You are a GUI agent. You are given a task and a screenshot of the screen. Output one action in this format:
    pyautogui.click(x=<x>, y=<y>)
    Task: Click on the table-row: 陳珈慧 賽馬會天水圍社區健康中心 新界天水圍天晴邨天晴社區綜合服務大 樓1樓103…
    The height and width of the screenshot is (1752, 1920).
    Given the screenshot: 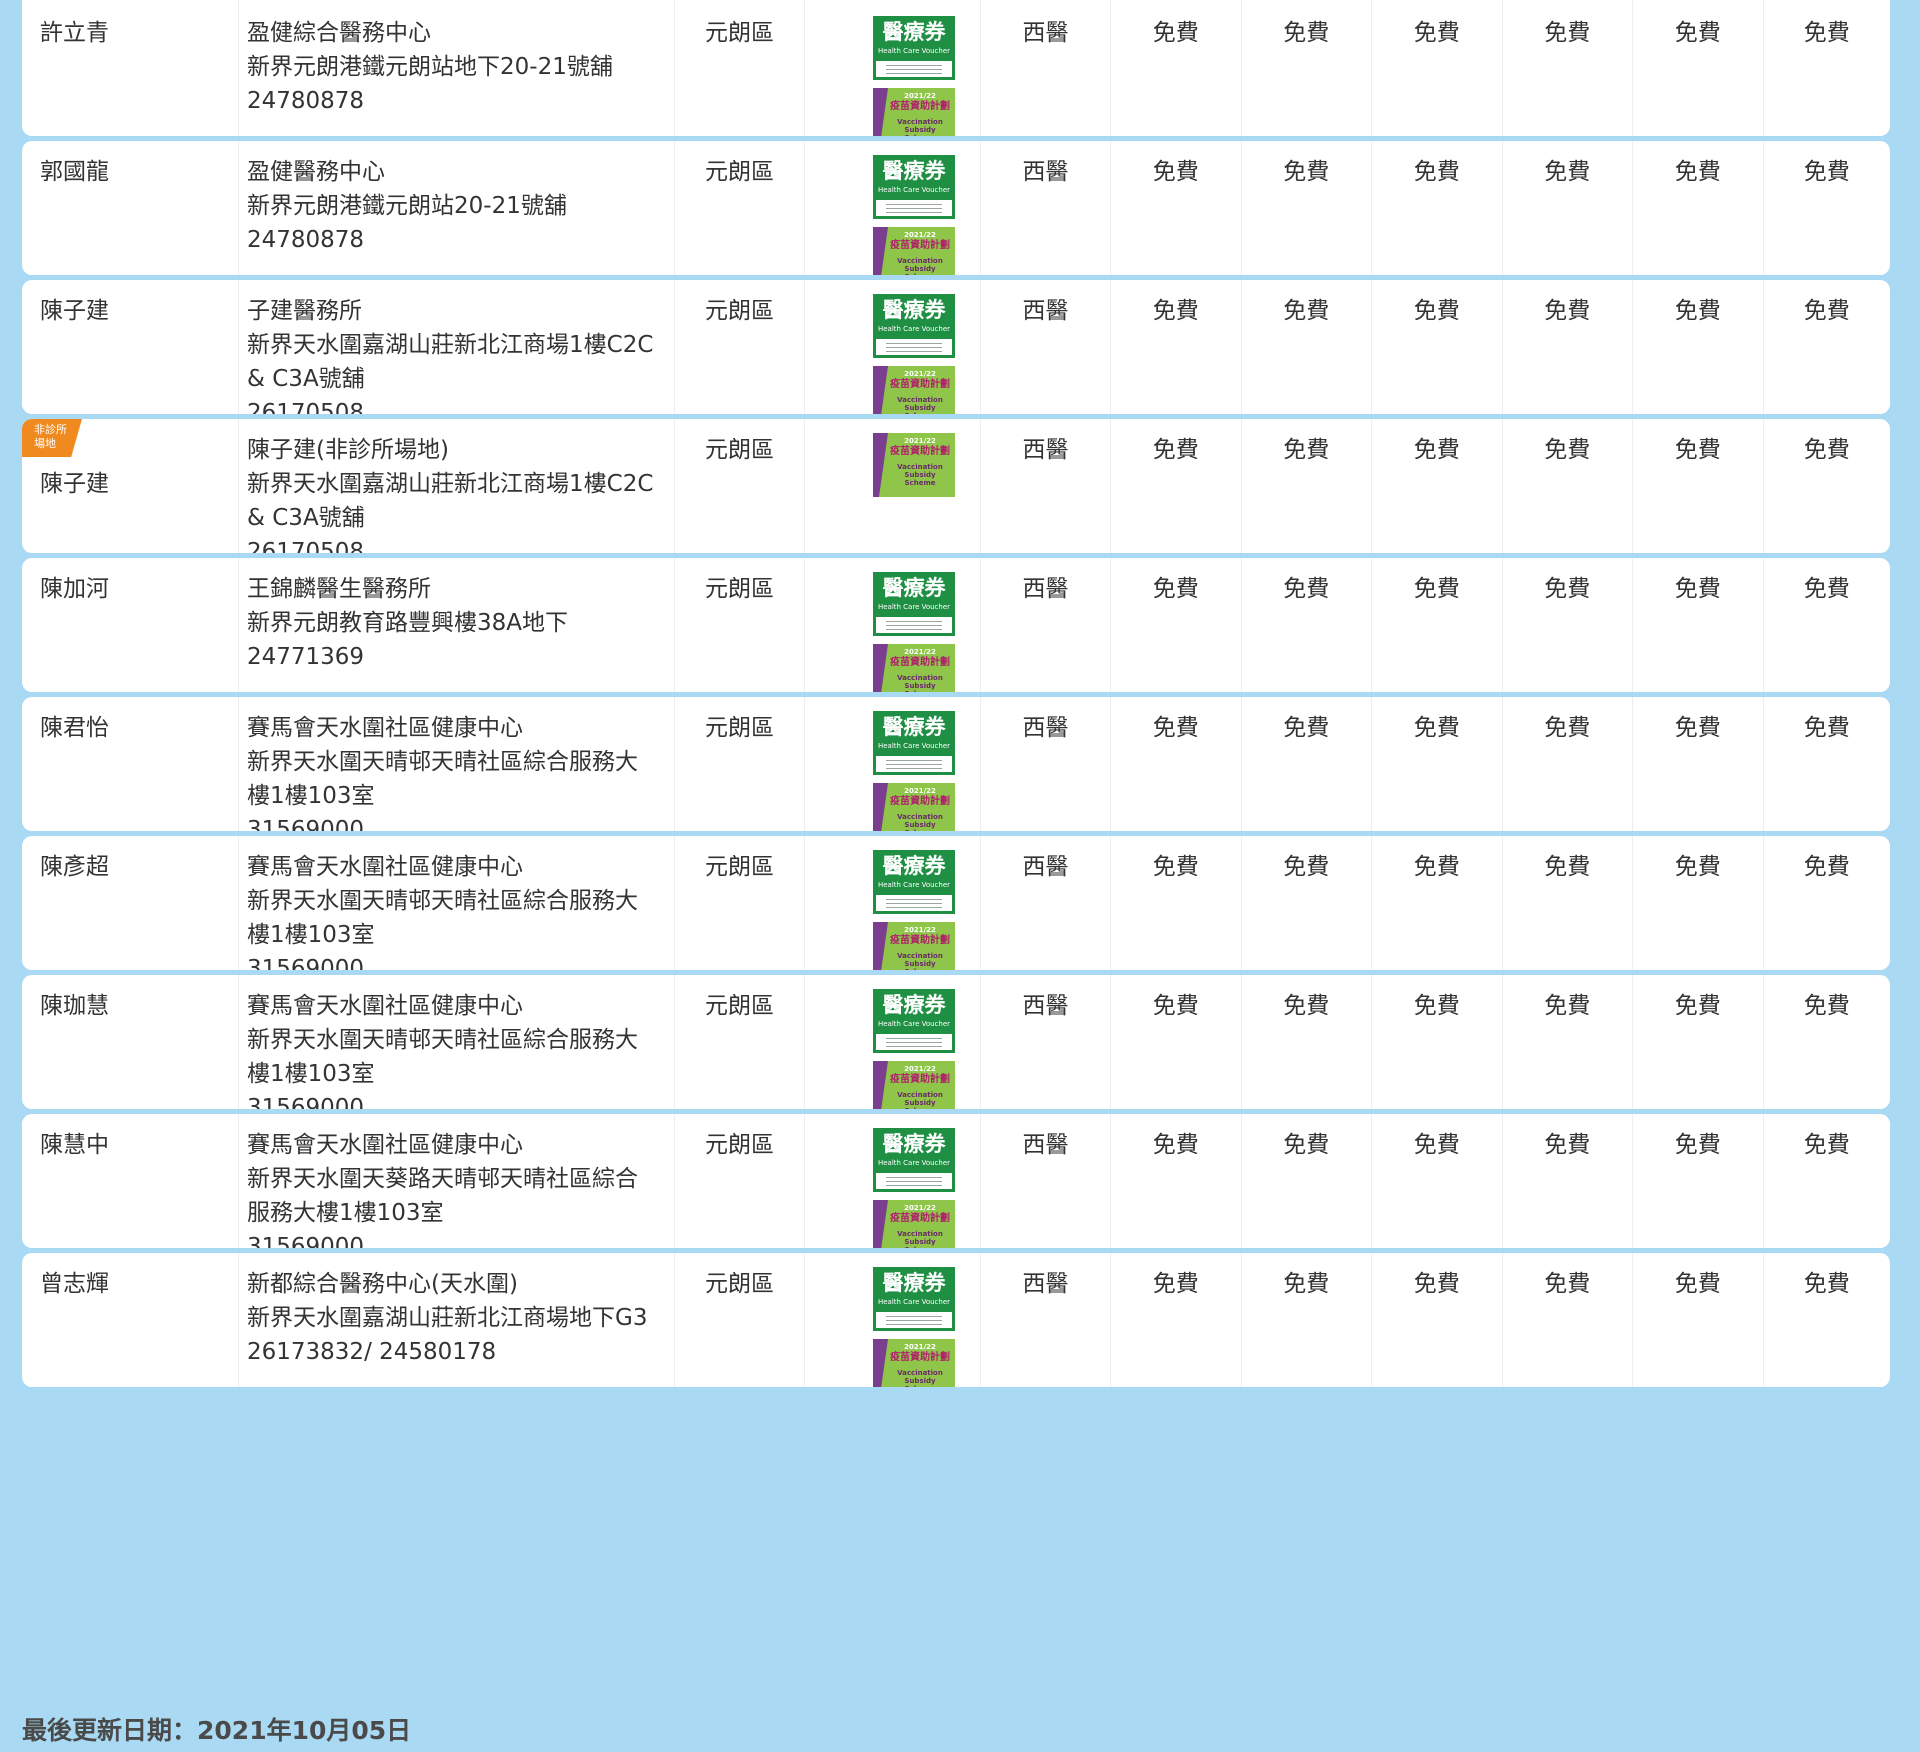 What is the action you would take?
    pyautogui.click(x=956, y=1042)
    